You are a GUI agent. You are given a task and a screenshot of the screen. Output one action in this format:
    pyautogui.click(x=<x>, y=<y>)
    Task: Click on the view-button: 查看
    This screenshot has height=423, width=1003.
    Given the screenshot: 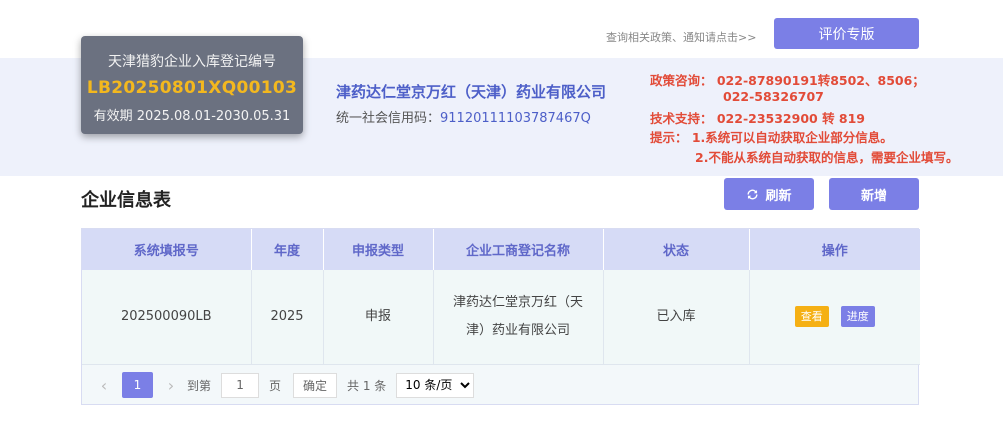 What is the action you would take?
    pyautogui.click(x=811, y=316)
    